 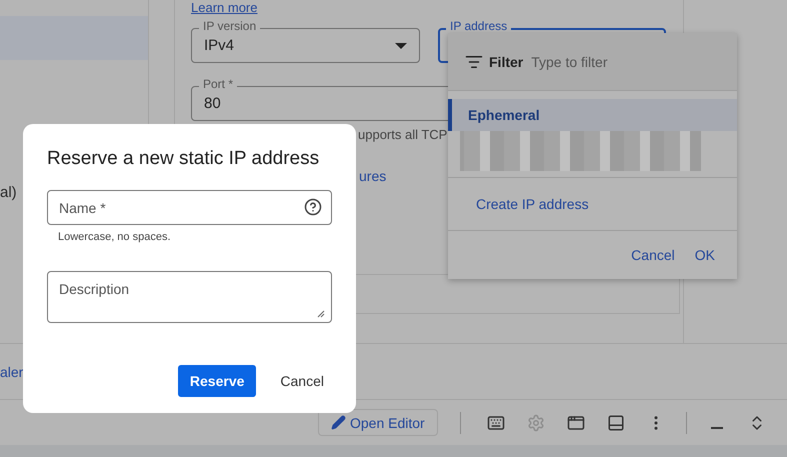 What do you see at coordinates (401, 45) in the screenshot?
I see `dropdown-caret-icon` at bounding box center [401, 45].